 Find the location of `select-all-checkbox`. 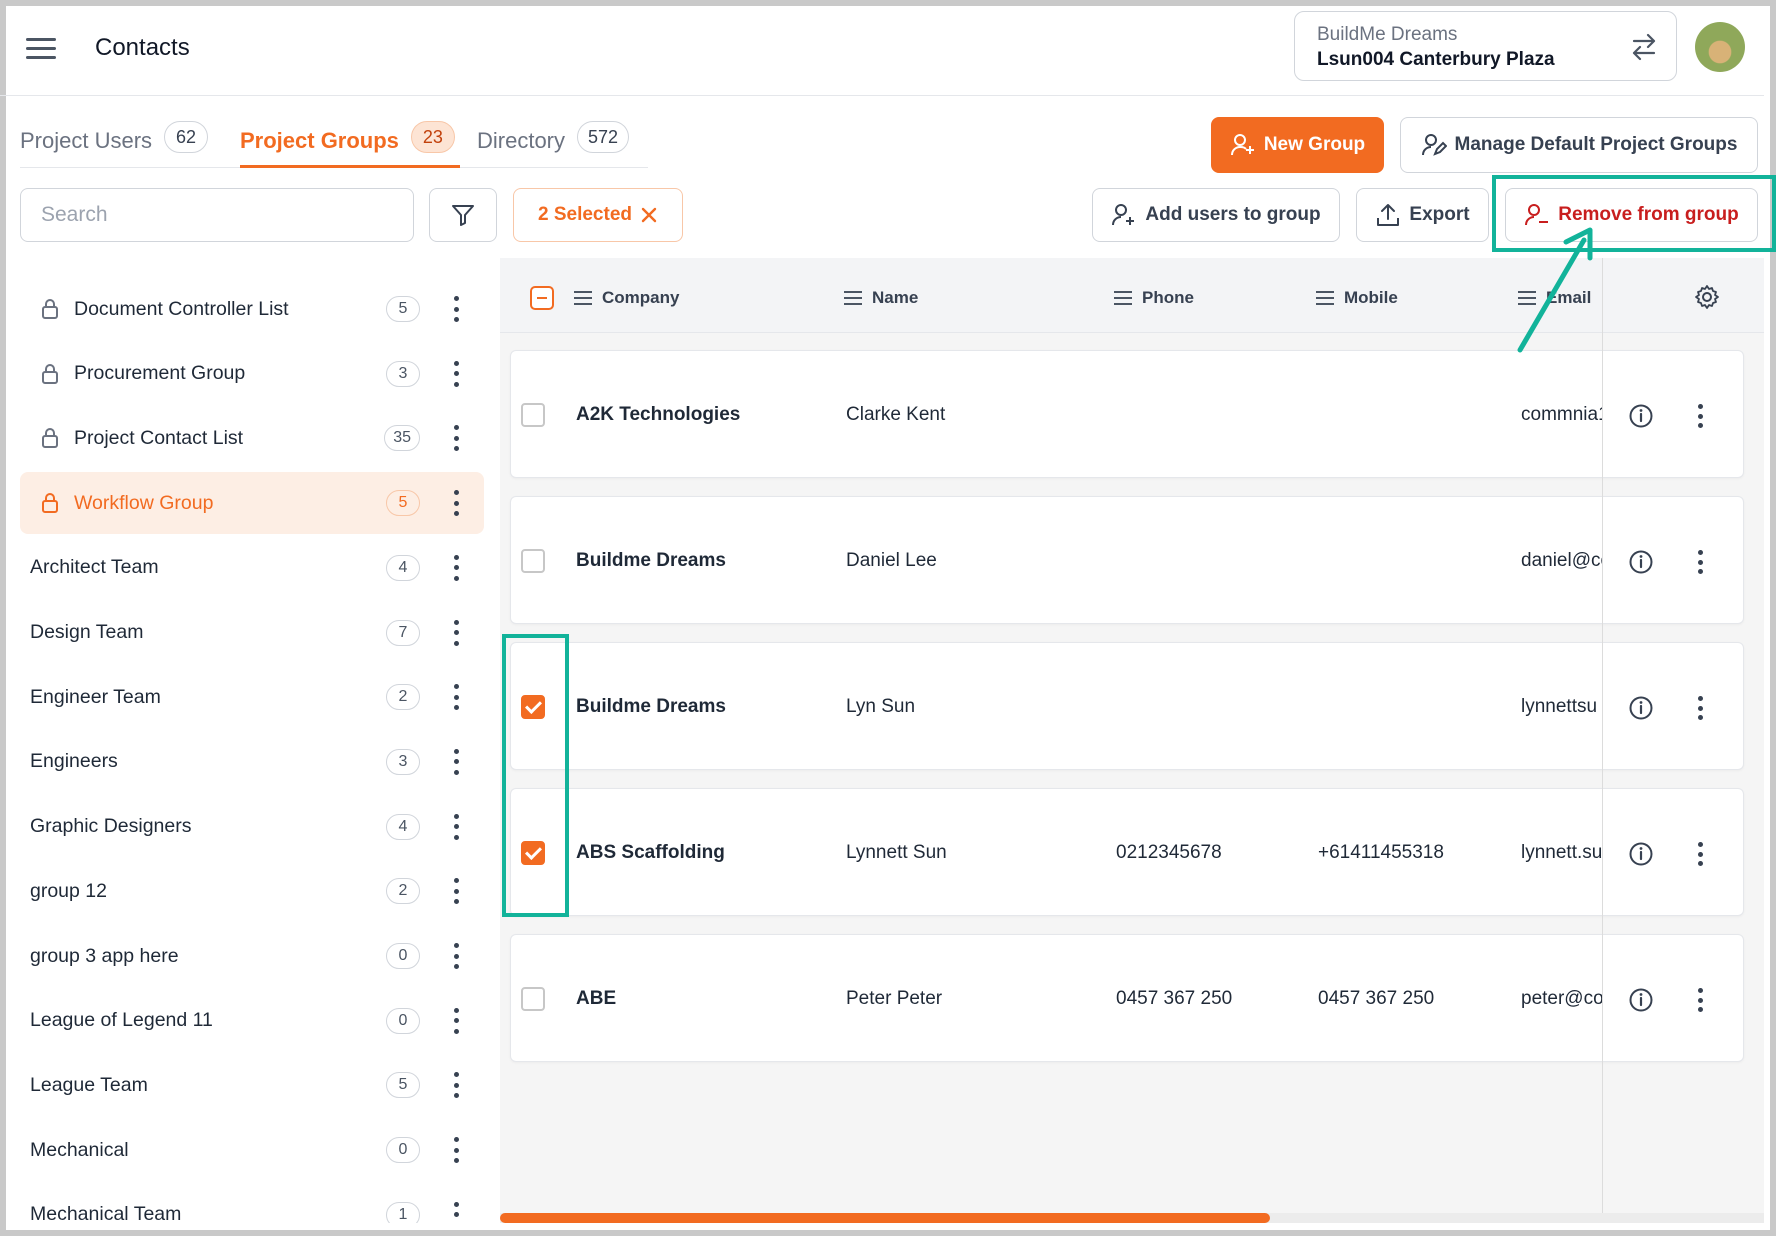

select-all-checkbox is located at coordinates (542, 298).